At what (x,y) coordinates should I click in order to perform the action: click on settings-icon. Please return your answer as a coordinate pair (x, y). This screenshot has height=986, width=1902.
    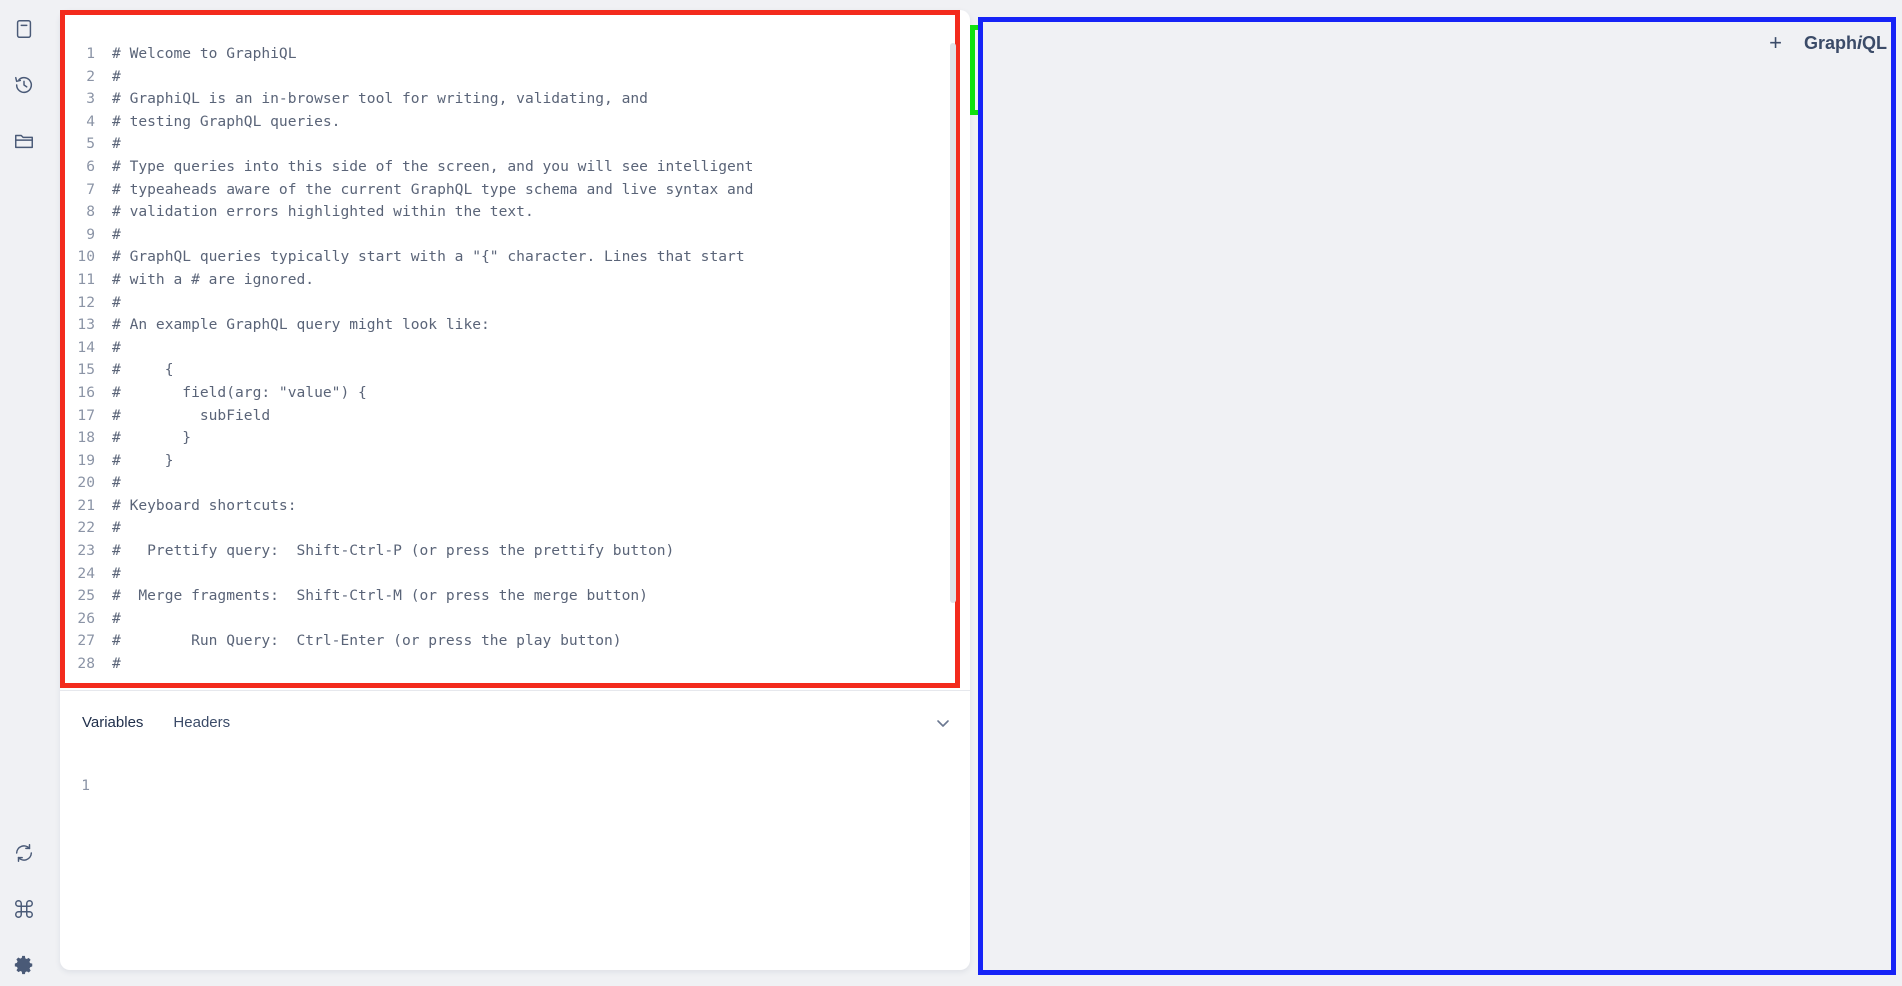
    Looking at the image, I should click on (24, 965).